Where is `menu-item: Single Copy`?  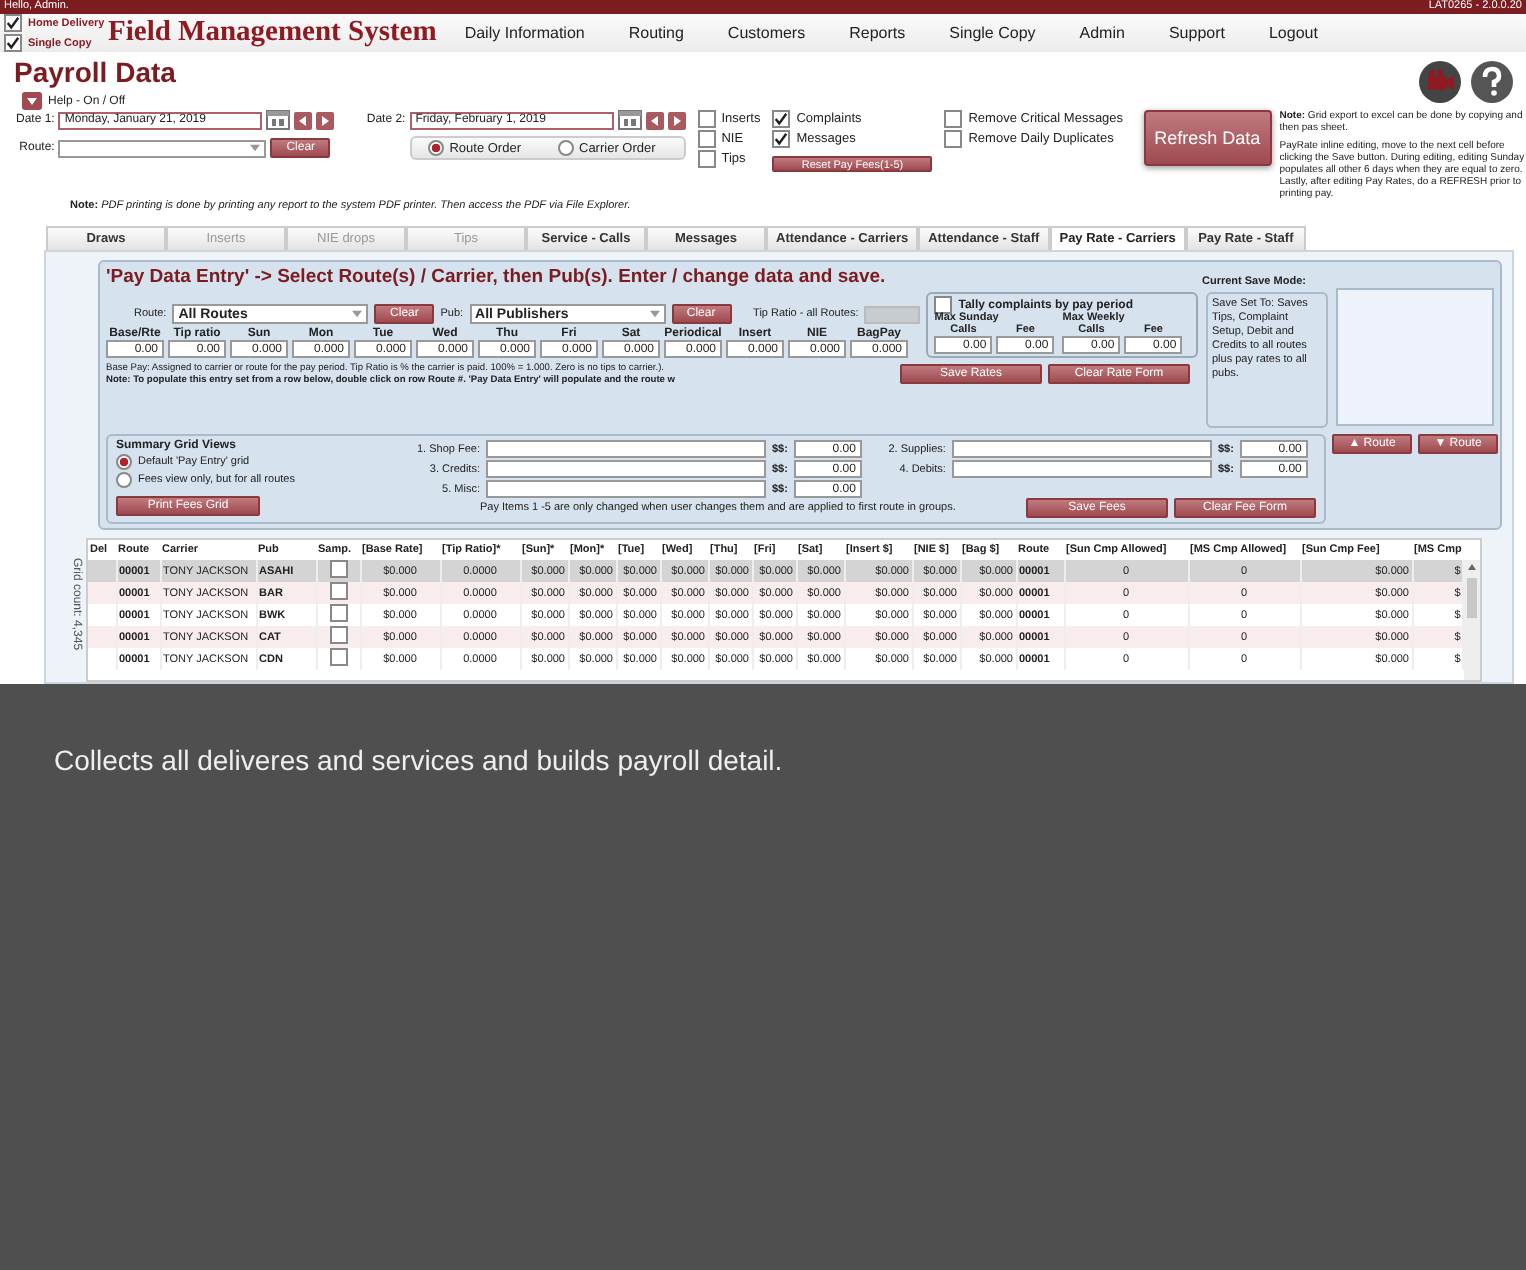 menu-item: Single Copy is located at coordinates (992, 33).